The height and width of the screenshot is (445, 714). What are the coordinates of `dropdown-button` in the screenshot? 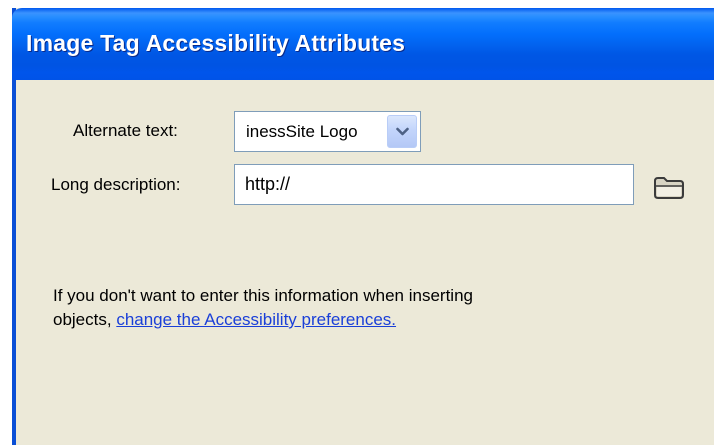 It's located at (402, 131).